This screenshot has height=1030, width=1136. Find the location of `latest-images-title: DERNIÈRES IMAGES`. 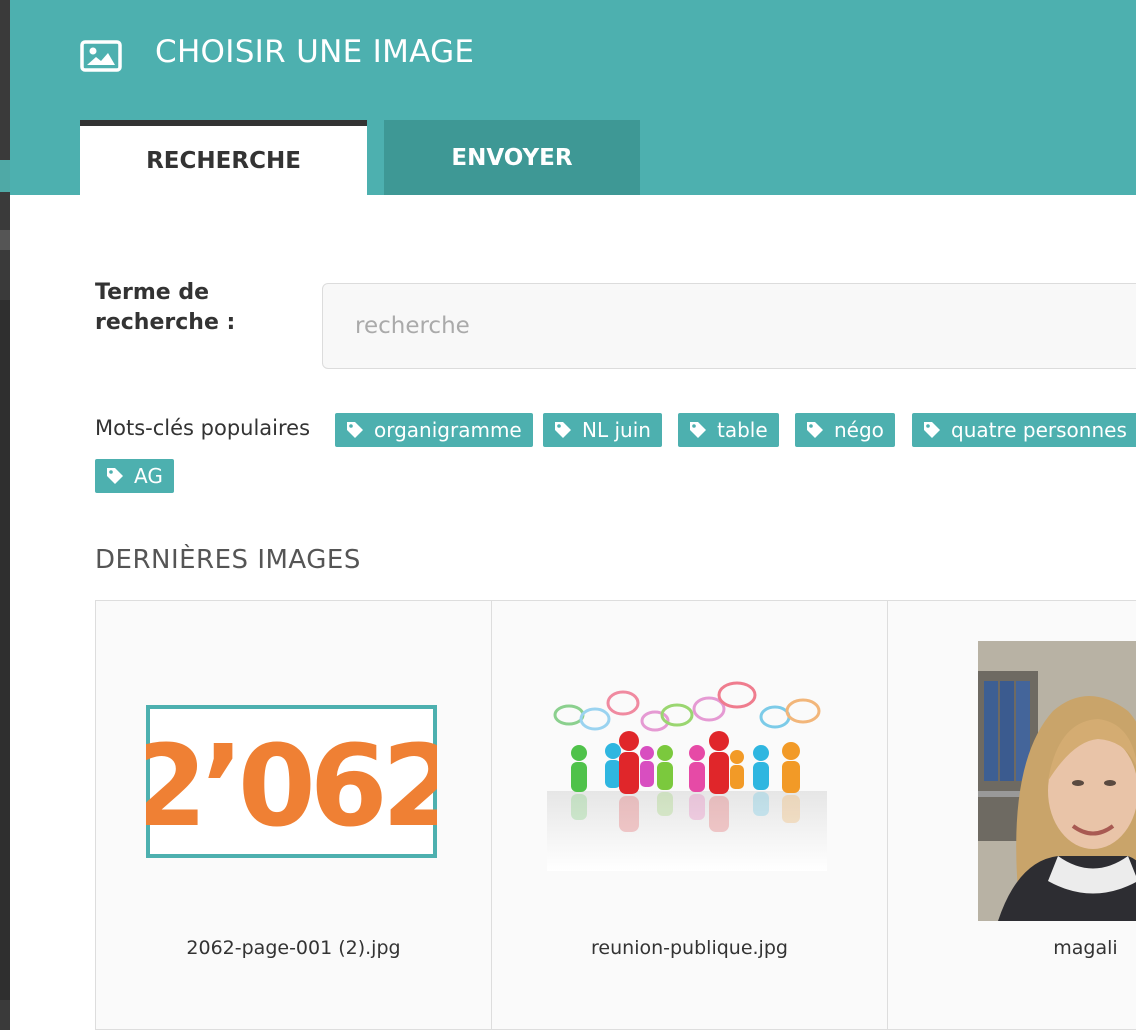

latest-images-title: DERNIÈRES IMAGES is located at coordinates (228, 560).